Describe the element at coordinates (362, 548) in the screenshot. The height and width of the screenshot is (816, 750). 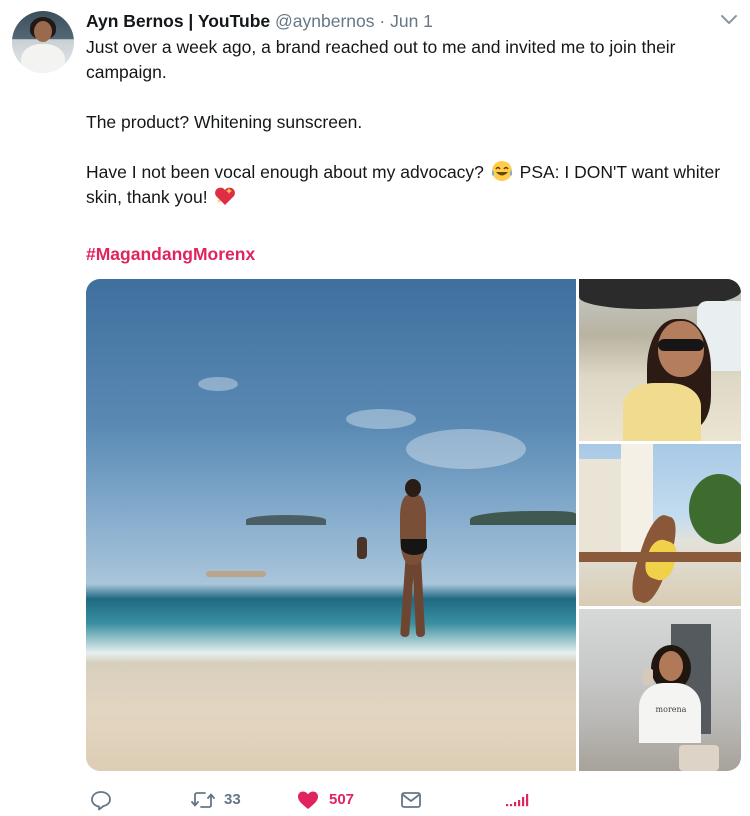
I see `swimmer` at that location.